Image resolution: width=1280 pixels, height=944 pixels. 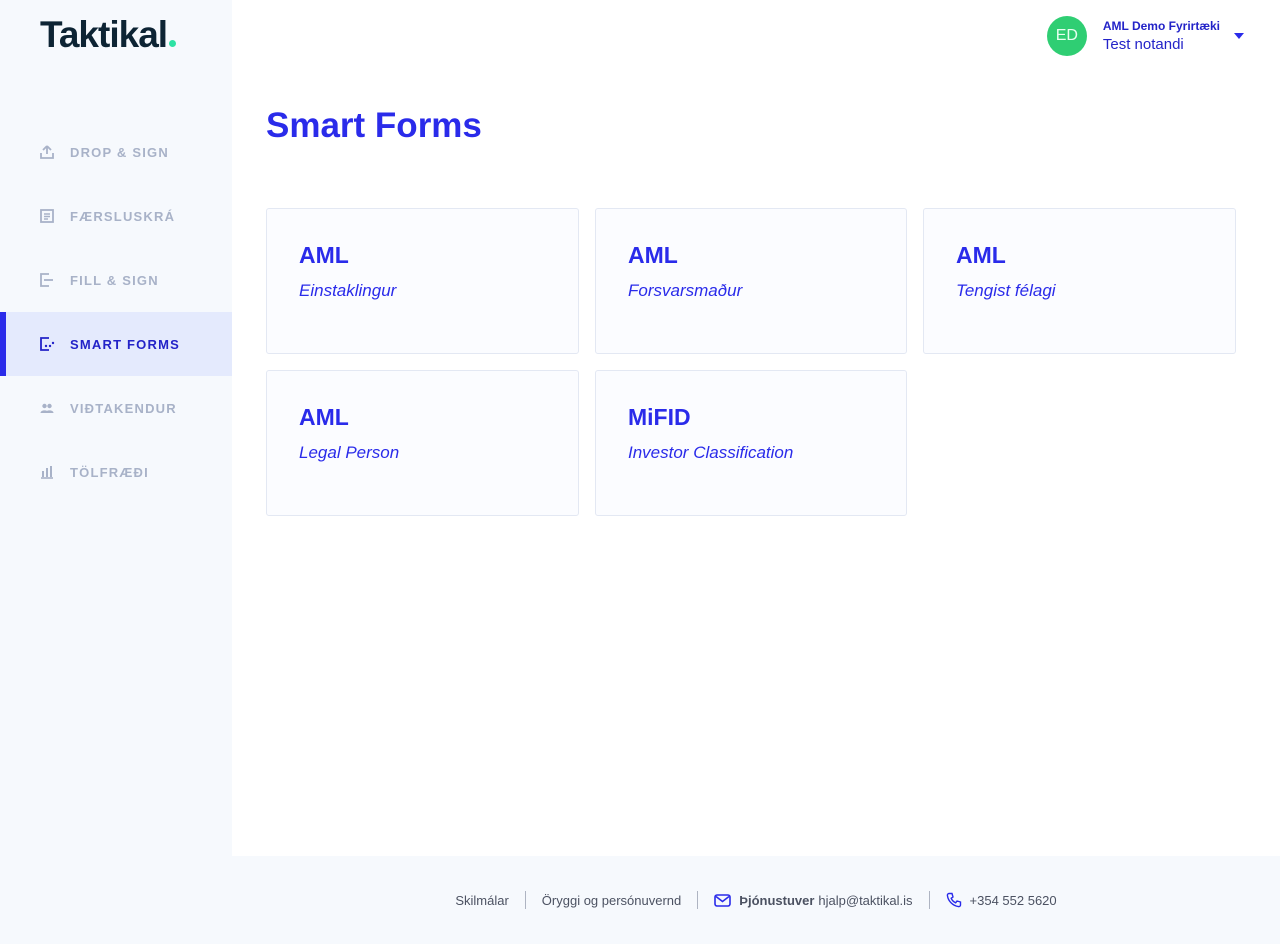 I want to click on form-card-aml-legal-person: AML Legal Person, so click(x=422, y=443).